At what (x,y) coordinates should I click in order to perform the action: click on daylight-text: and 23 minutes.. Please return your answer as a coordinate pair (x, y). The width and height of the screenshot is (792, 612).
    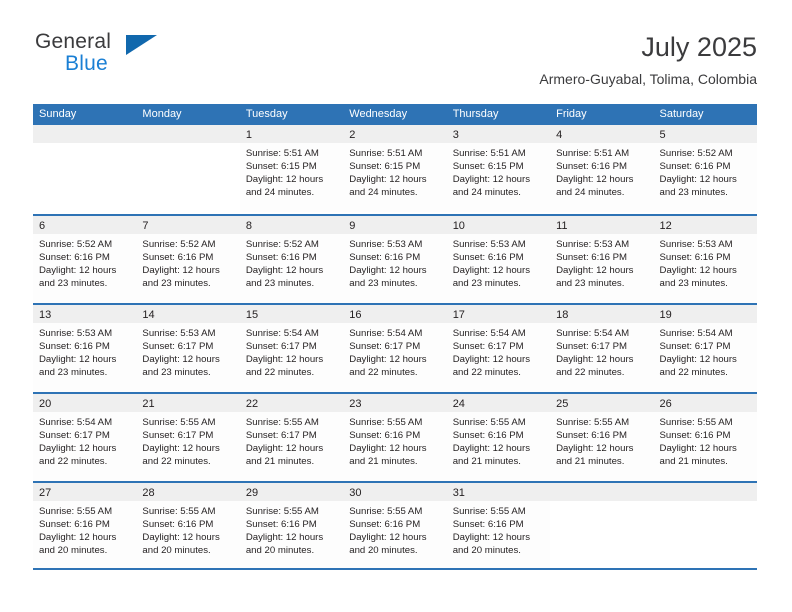
    Looking at the image, I should click on (590, 284).